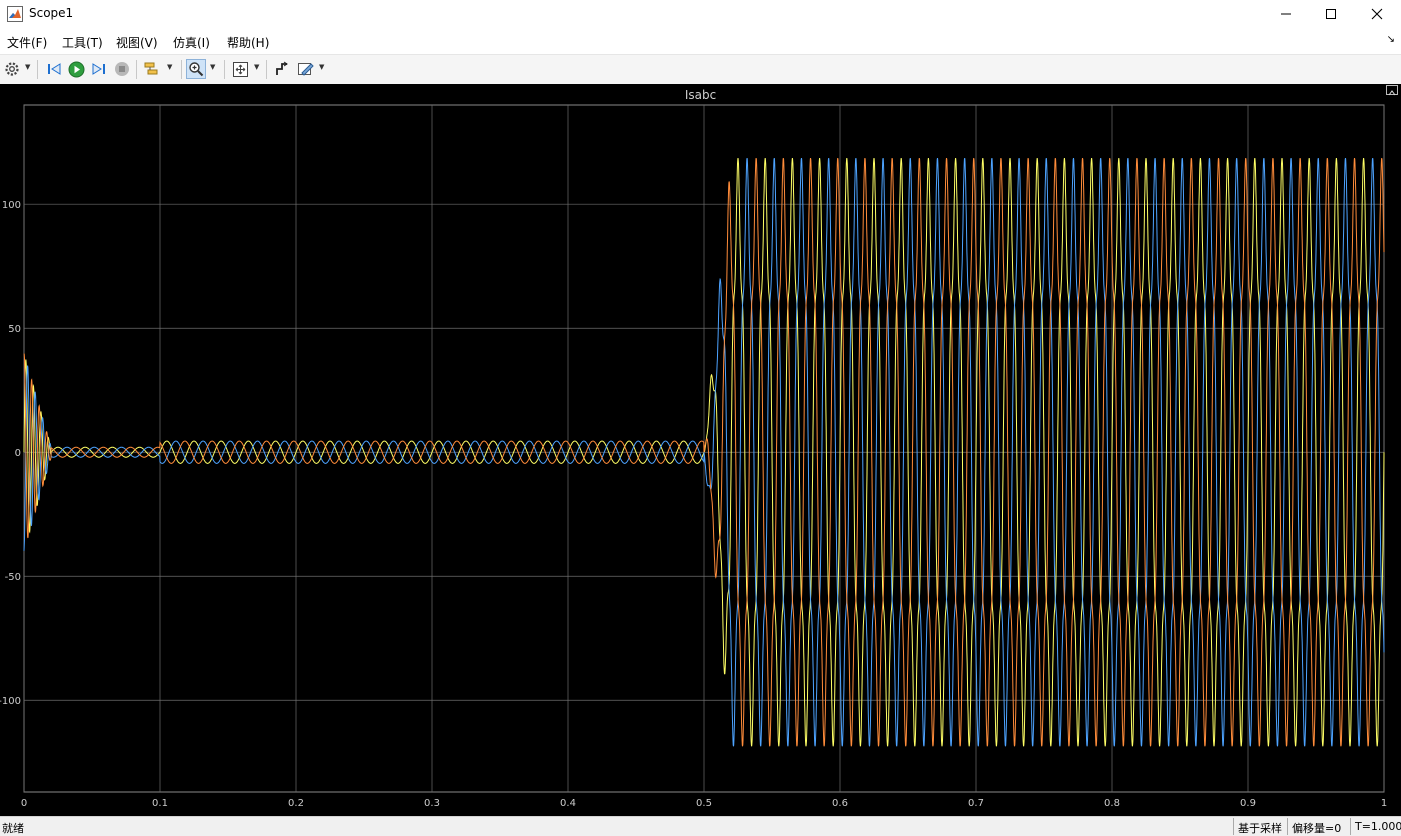  I want to click on close-button, so click(1377, 14).